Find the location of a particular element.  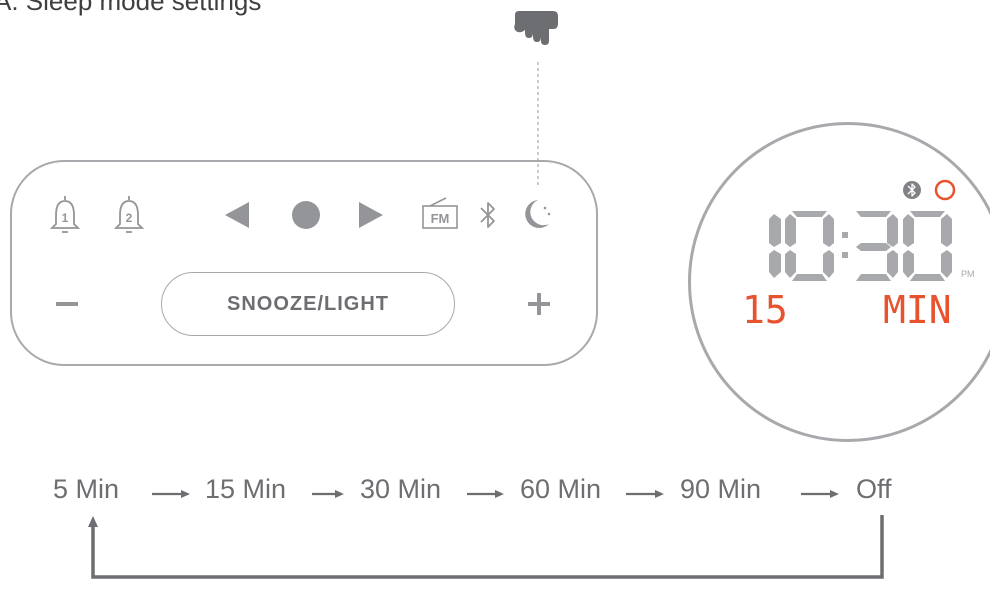

arrow-90-to-off is located at coordinates (820, 494).